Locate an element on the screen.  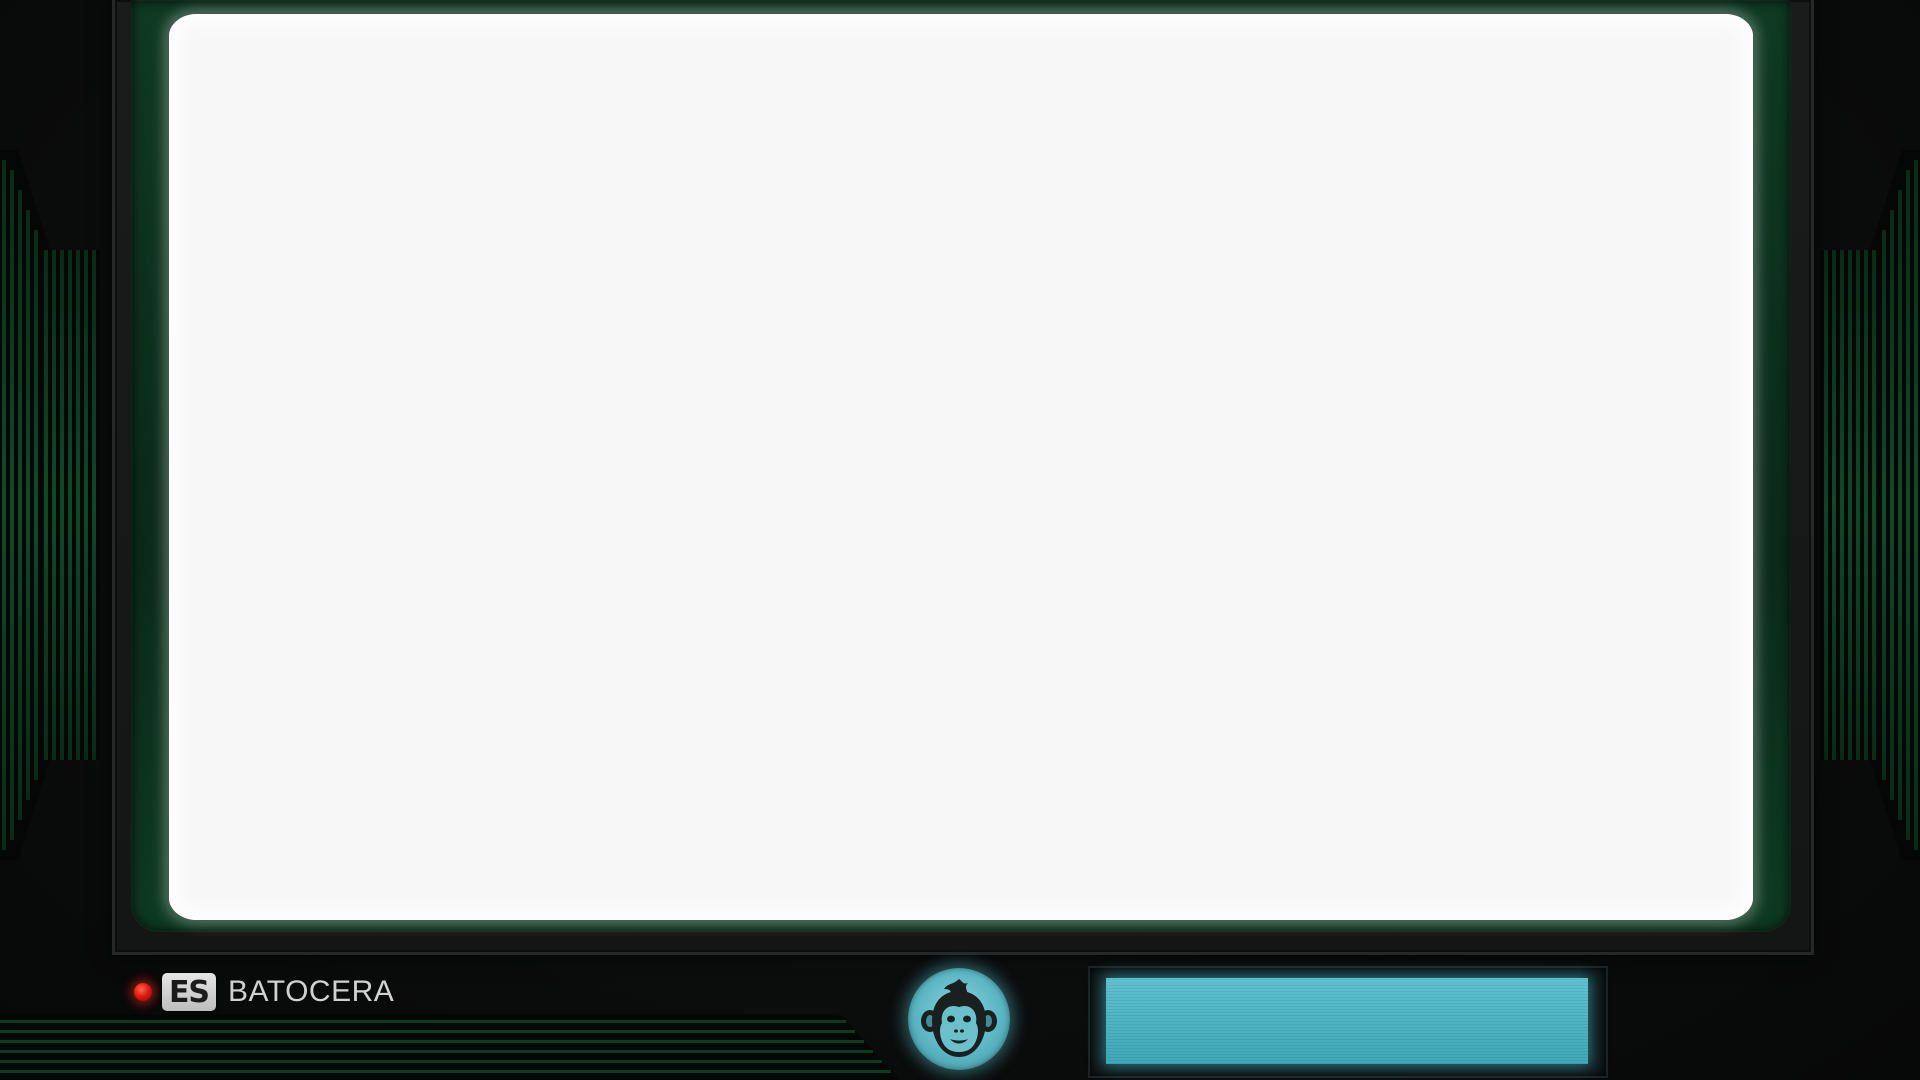
bottom-stripes-decoration is located at coordinates (450, 1047).